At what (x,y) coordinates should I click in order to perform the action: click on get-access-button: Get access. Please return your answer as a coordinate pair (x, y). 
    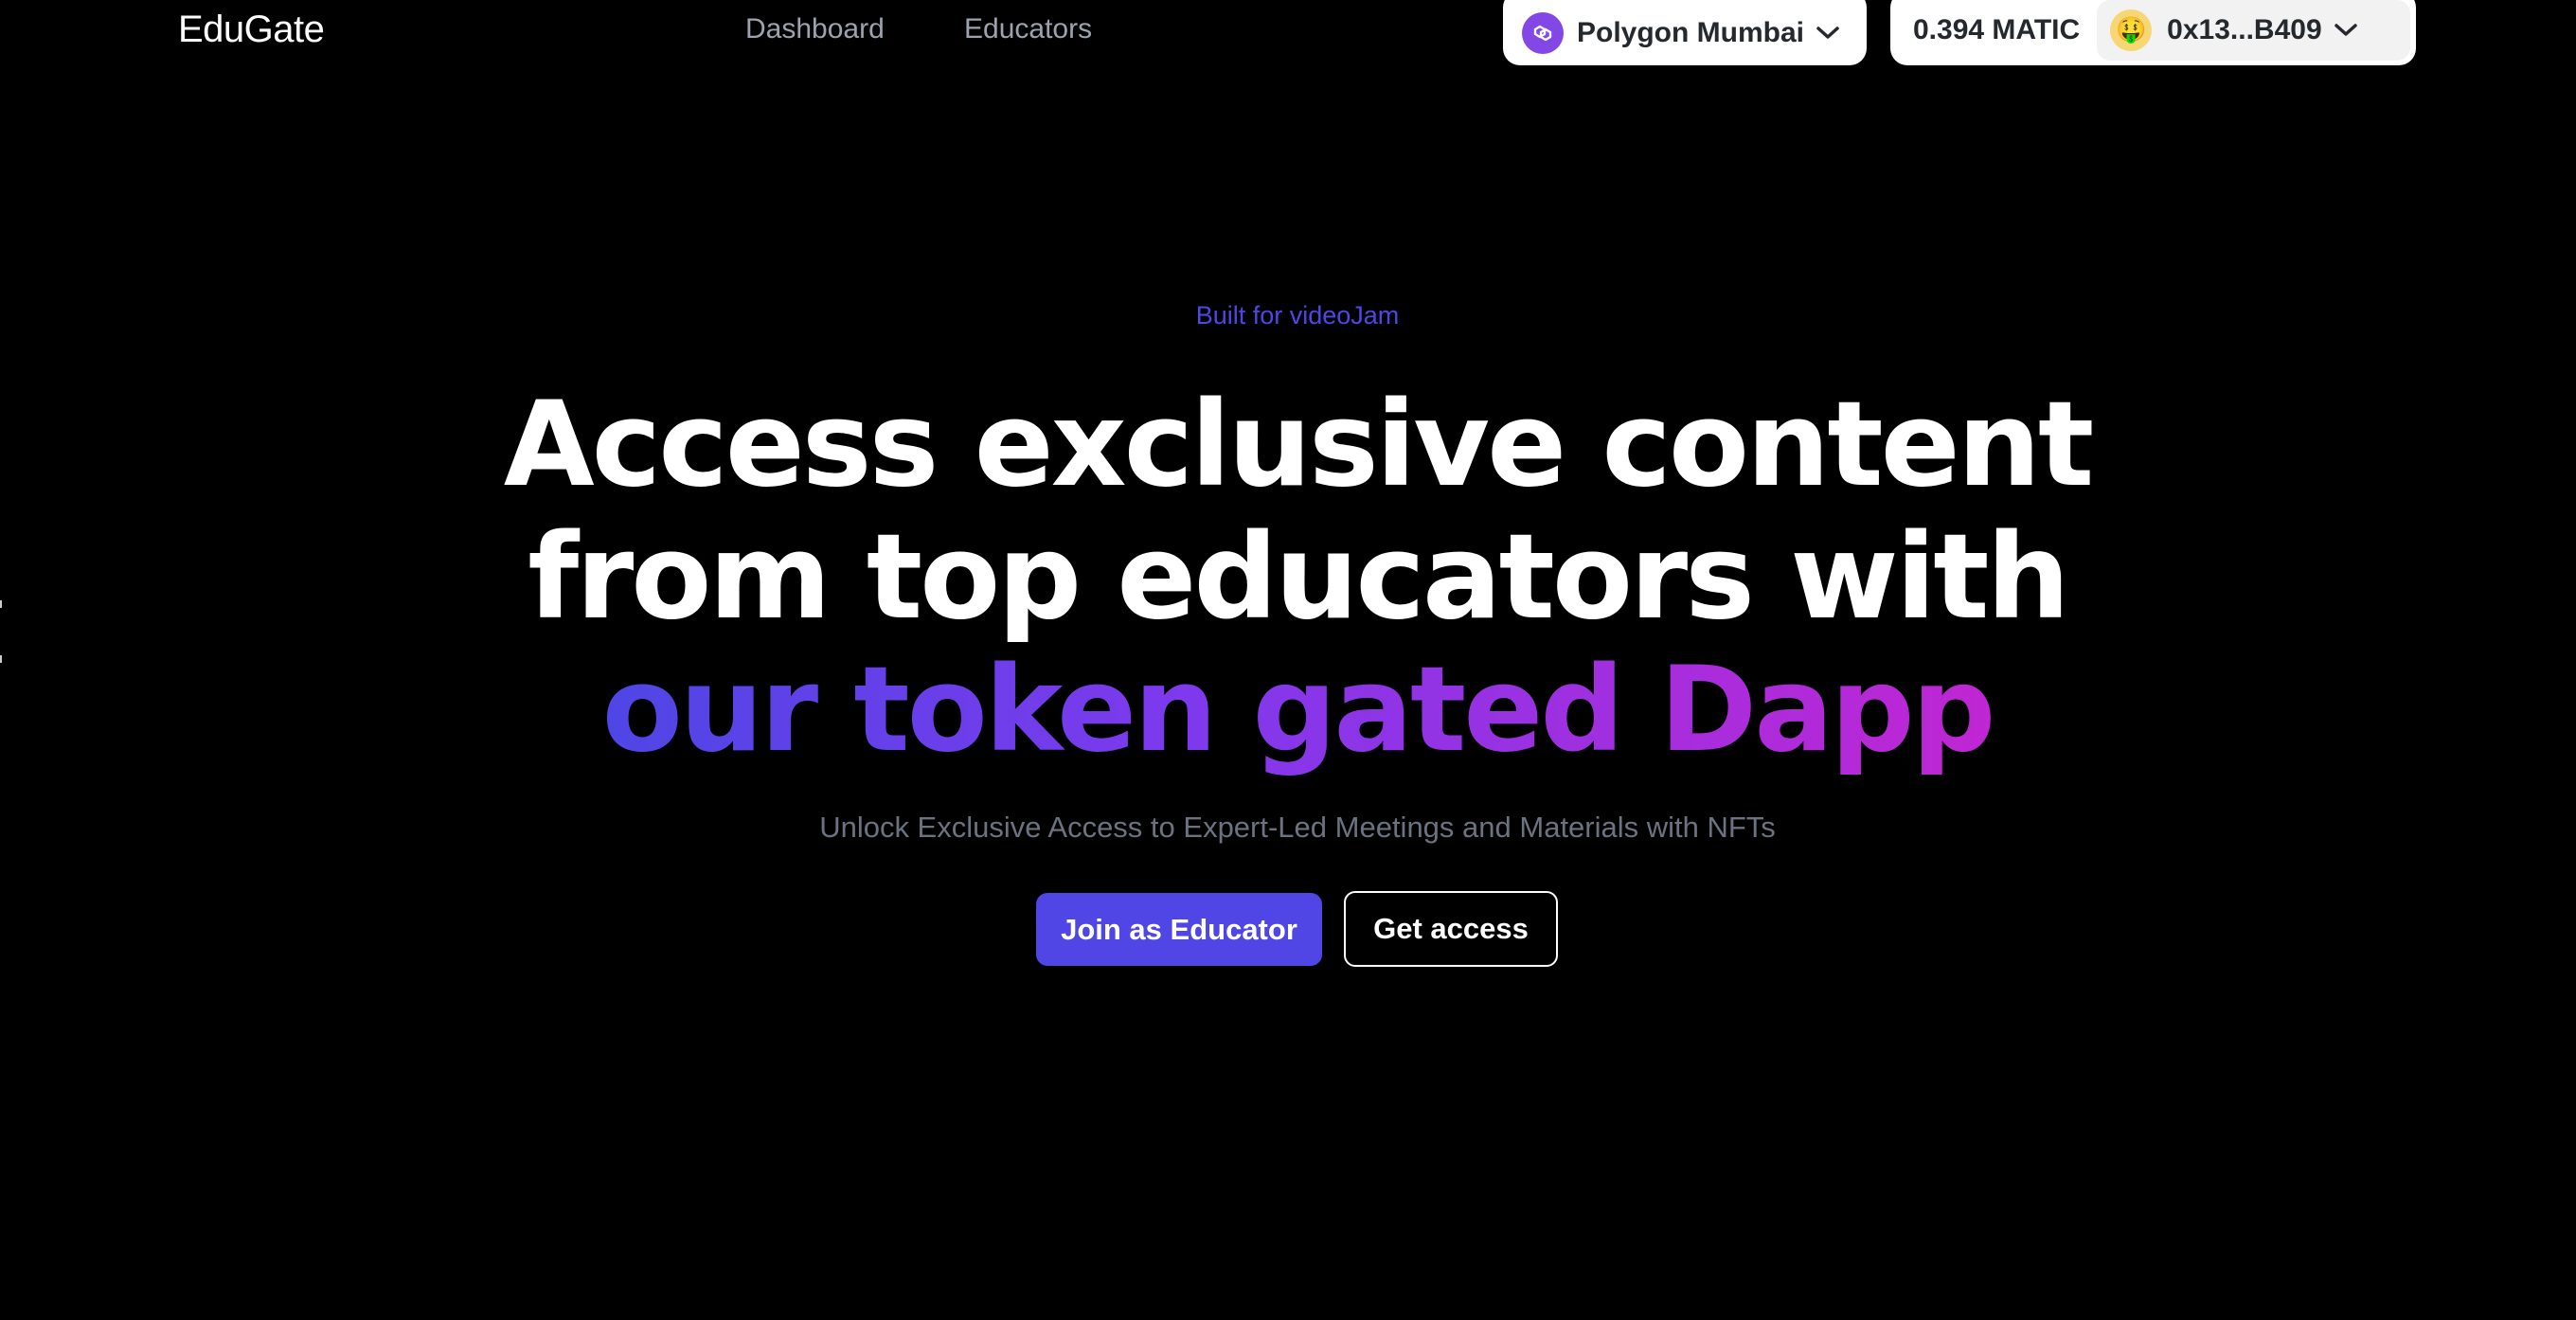
    Looking at the image, I should click on (1451, 929).